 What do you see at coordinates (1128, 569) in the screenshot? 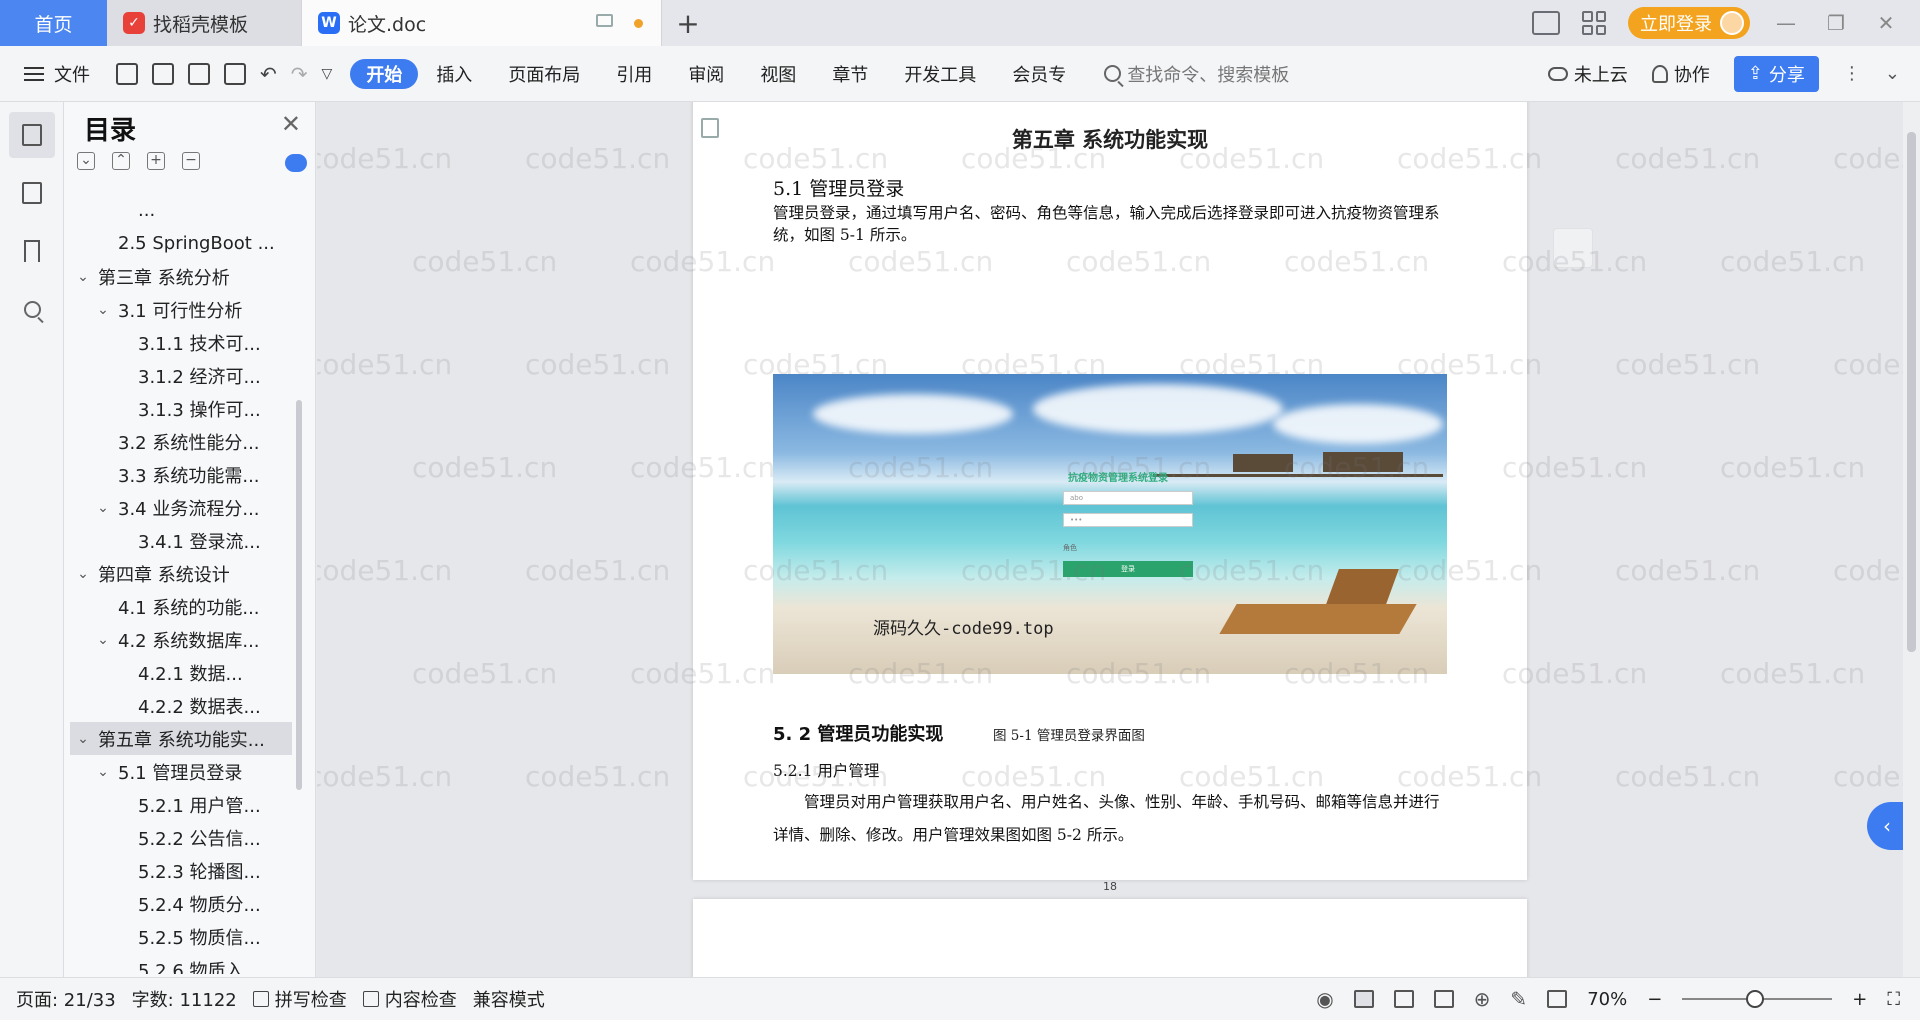
I see `login-button-preview: 登录` at bounding box center [1128, 569].